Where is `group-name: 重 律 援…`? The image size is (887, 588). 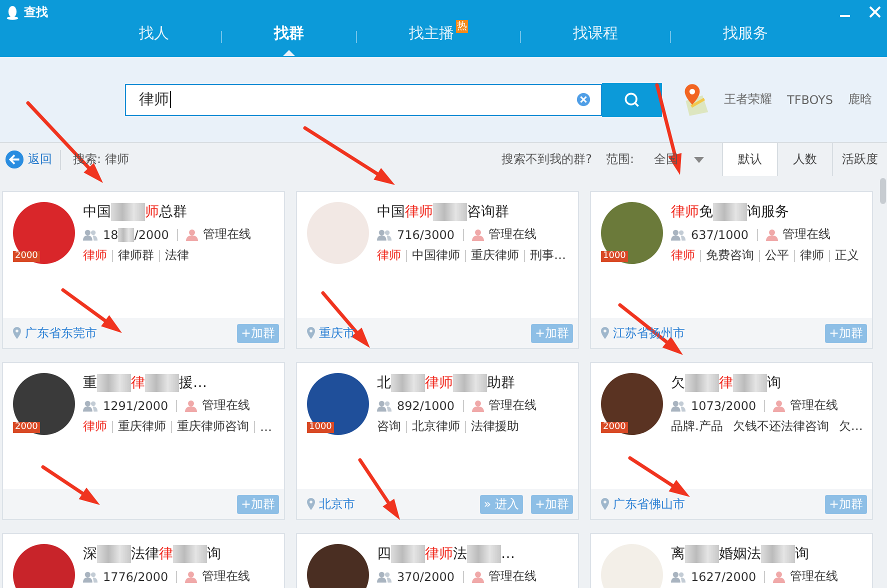 group-name: 重 律 援… is located at coordinates (145, 383).